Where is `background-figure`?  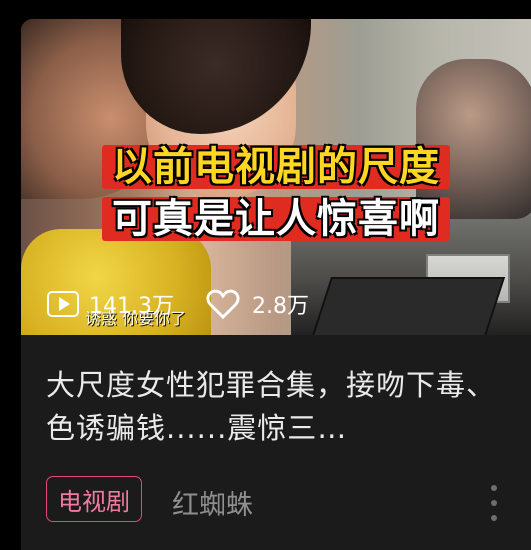 background-figure is located at coordinates (473, 139).